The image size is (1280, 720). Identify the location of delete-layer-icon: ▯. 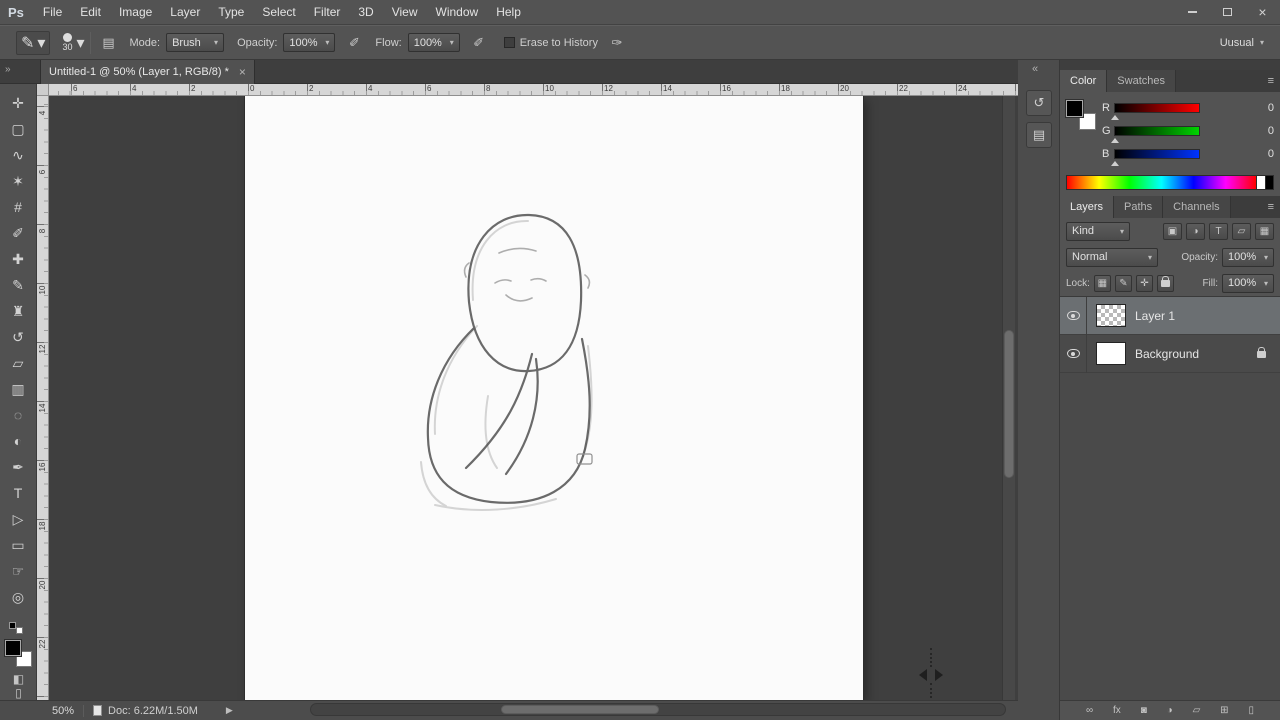
(1251, 710).